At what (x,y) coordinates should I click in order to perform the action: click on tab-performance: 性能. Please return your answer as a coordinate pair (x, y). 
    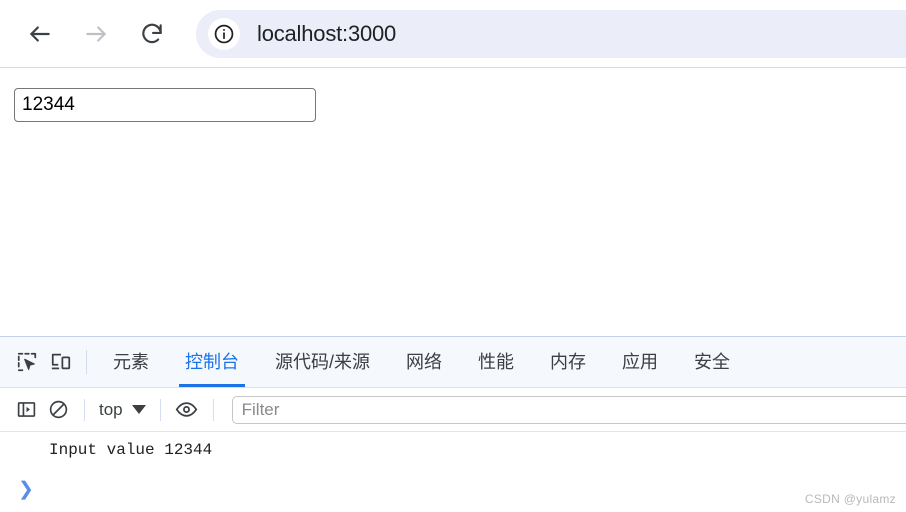
    Looking at the image, I should click on (496, 362).